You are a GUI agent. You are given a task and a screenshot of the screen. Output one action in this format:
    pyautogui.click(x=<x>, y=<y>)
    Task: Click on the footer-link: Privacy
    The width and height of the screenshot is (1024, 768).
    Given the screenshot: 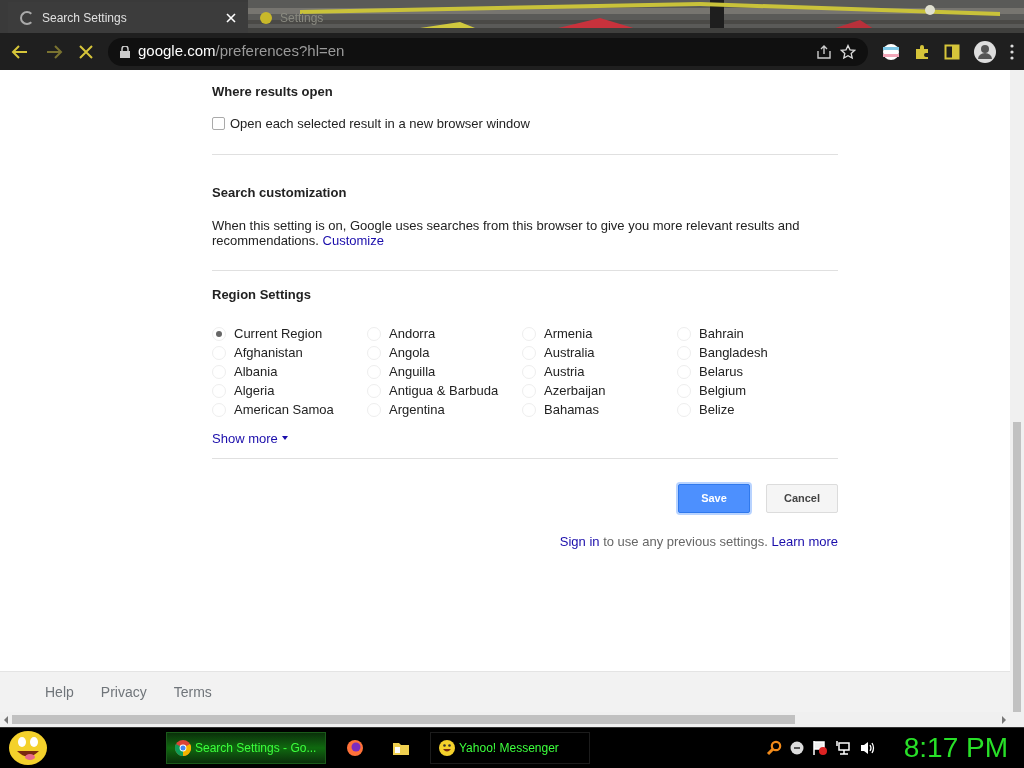 What is the action you would take?
    pyautogui.click(x=123, y=692)
    